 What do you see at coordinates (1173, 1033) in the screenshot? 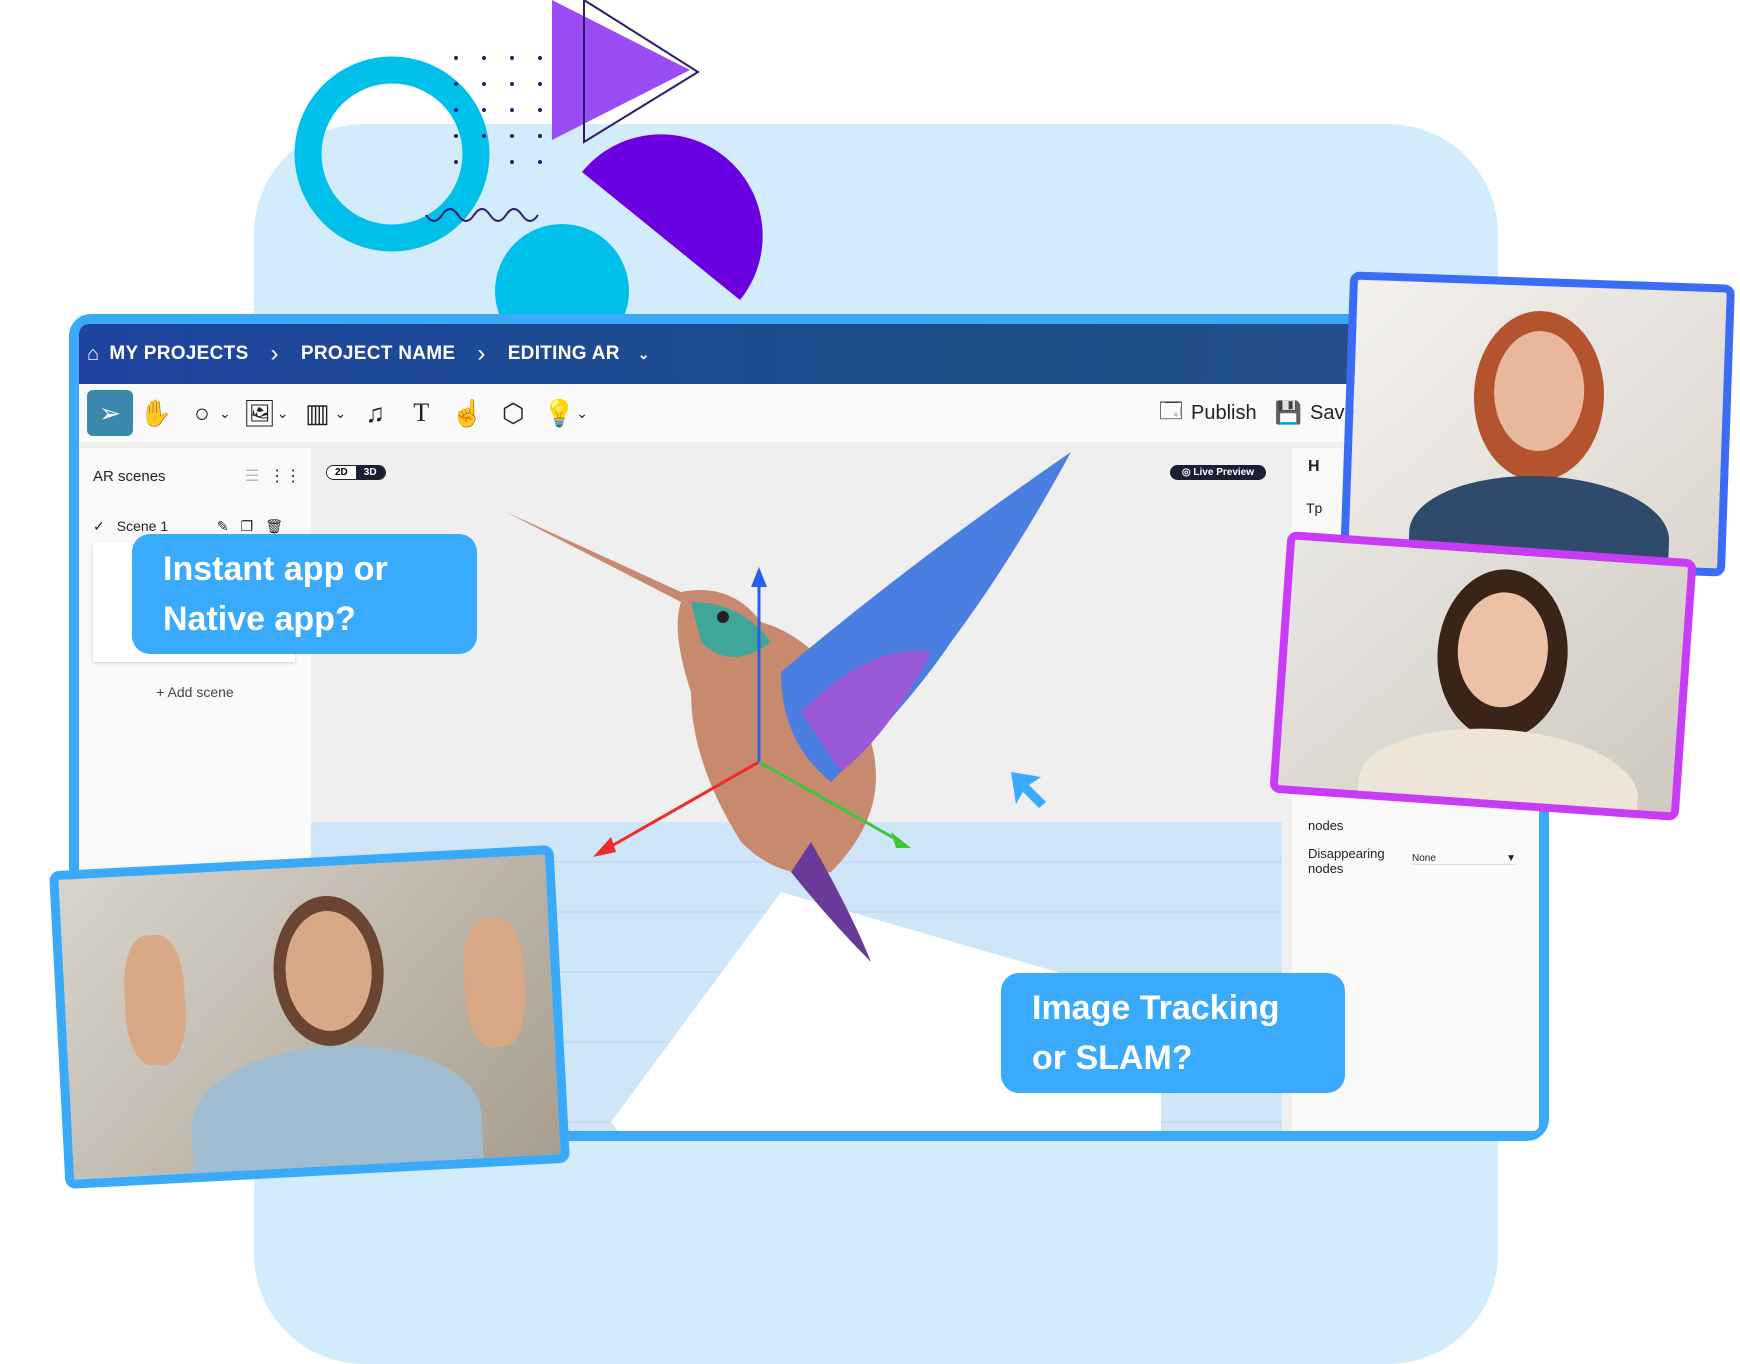
I see `callout-tracking: Image Tracking or SLAM?` at bounding box center [1173, 1033].